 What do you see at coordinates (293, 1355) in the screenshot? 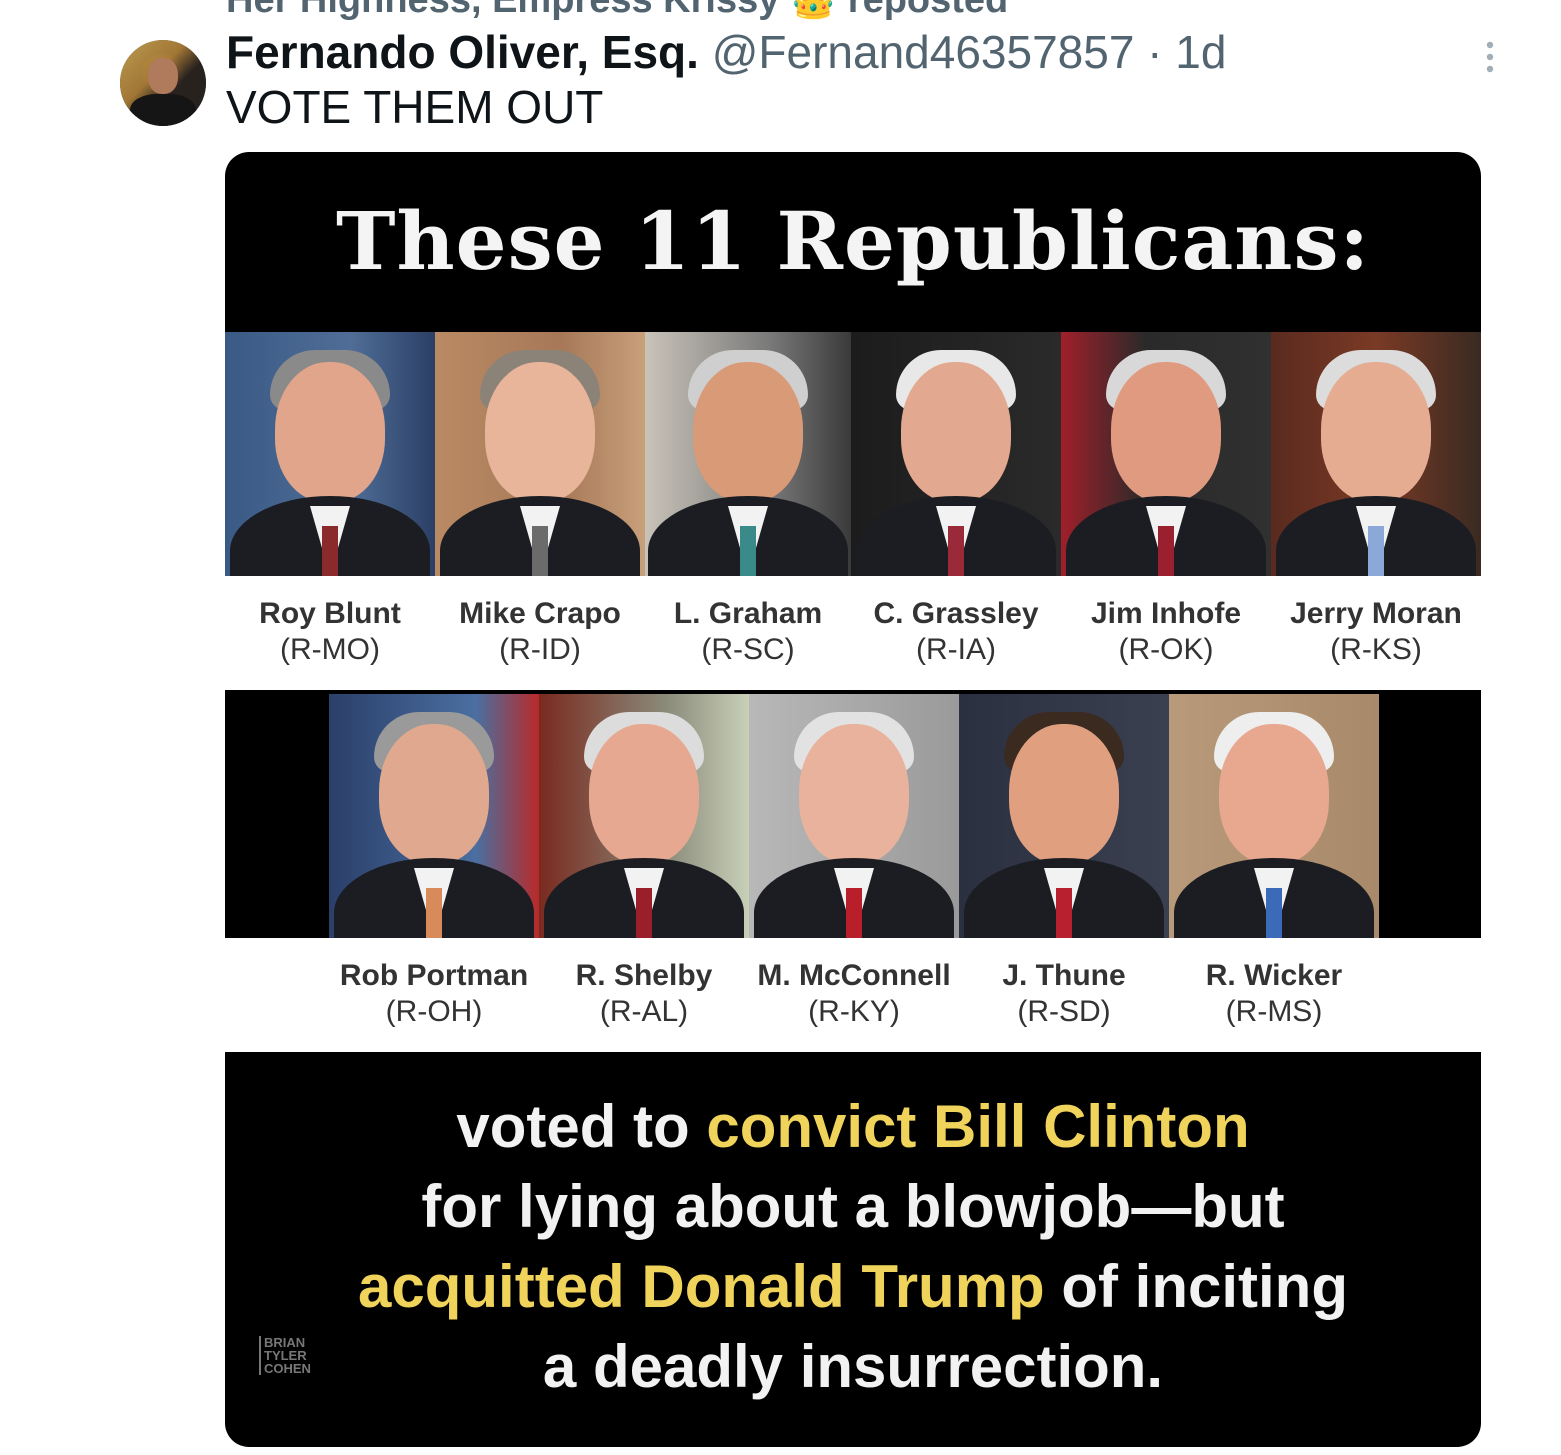
I see `watermark-logo: BRIAN TYLER COHEN` at bounding box center [293, 1355].